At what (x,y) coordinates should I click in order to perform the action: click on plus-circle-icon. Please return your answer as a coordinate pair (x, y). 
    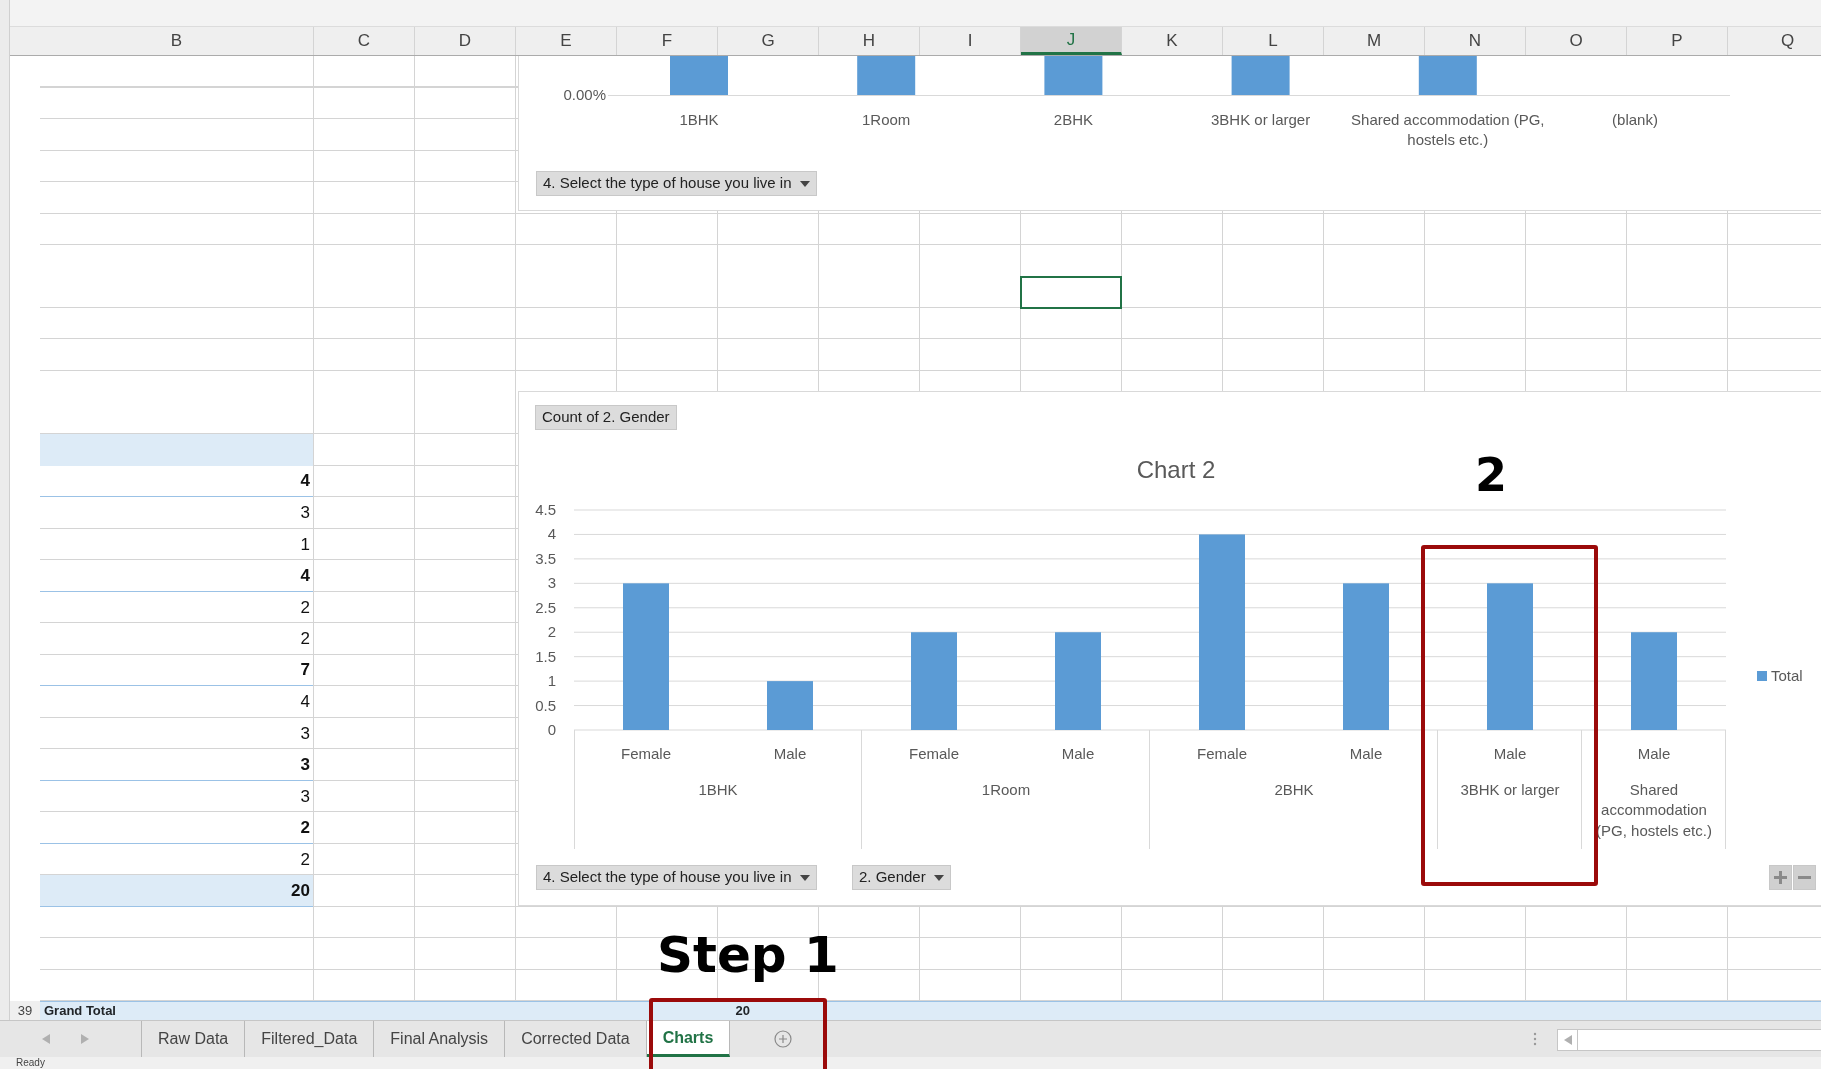
    Looking at the image, I should click on (783, 1039).